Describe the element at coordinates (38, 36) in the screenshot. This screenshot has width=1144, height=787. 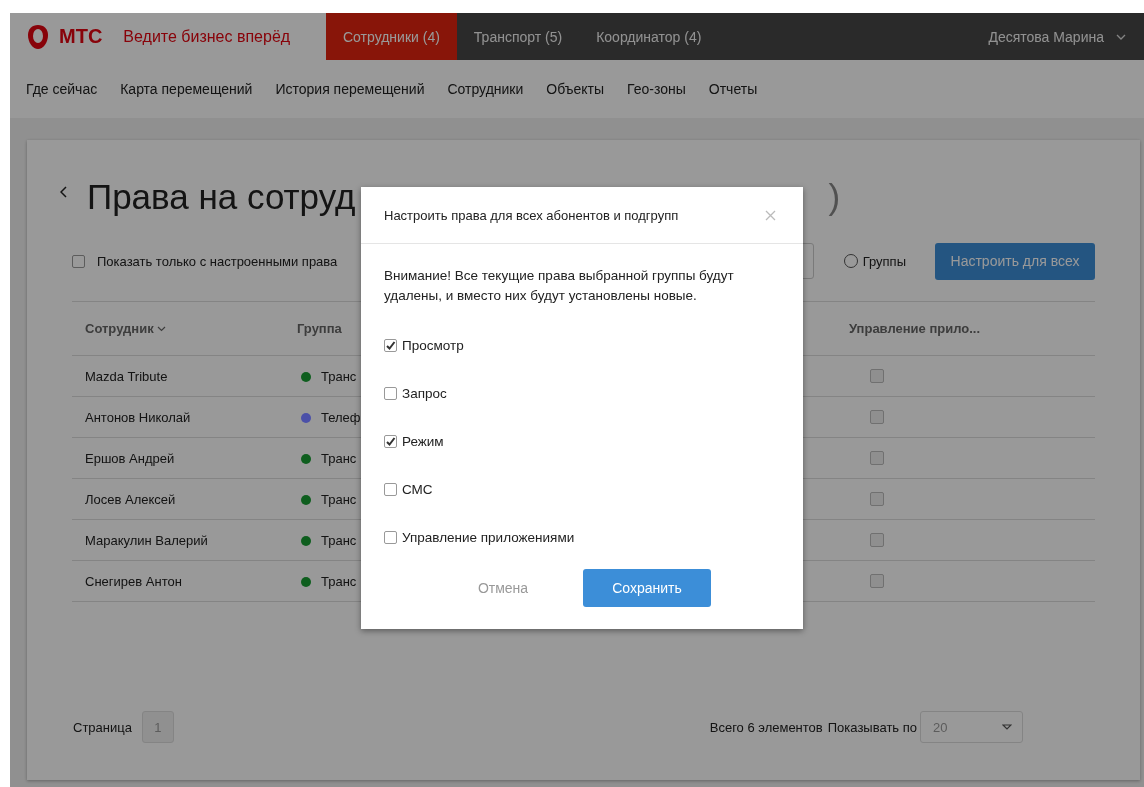
I see `egg-logo-icon` at that location.